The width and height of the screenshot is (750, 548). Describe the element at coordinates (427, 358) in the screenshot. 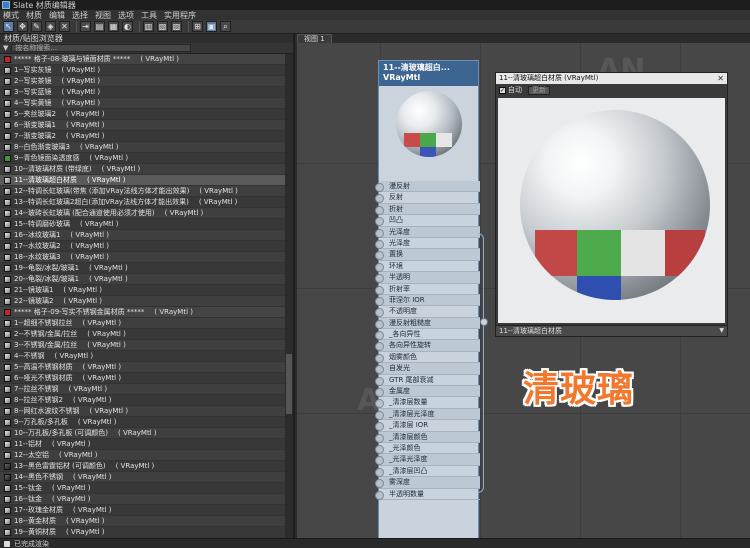

I see `node-input-slot: 烟雾颜色` at that location.